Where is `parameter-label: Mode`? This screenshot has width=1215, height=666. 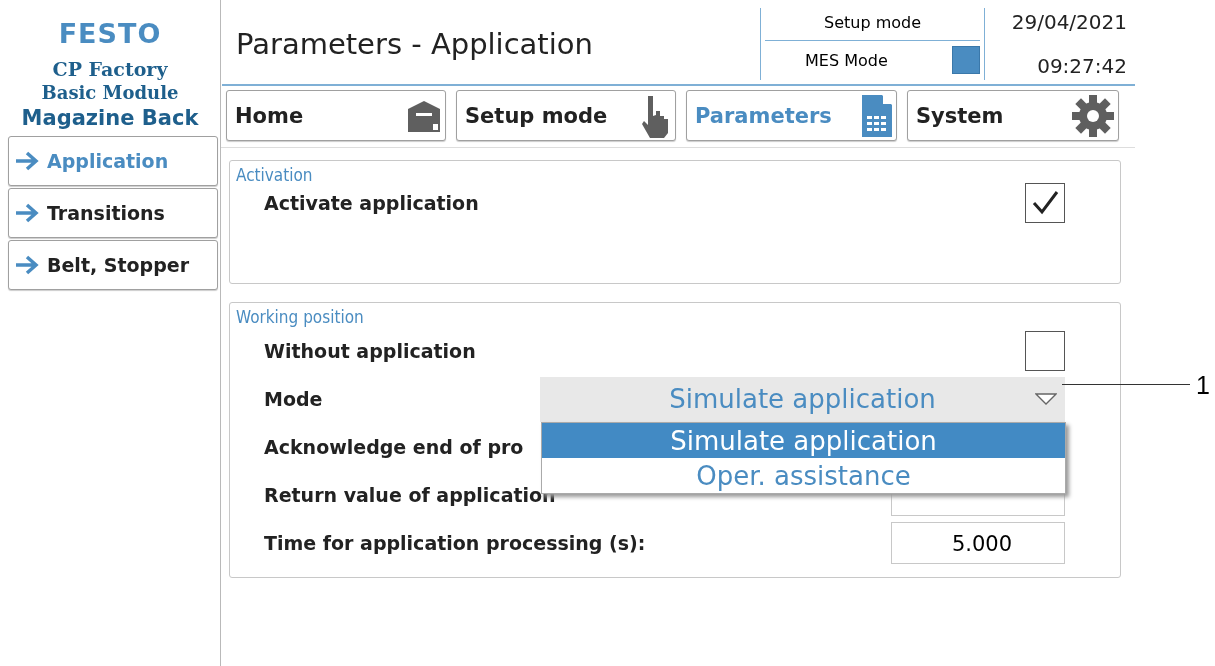 parameter-label: Mode is located at coordinates (293, 399).